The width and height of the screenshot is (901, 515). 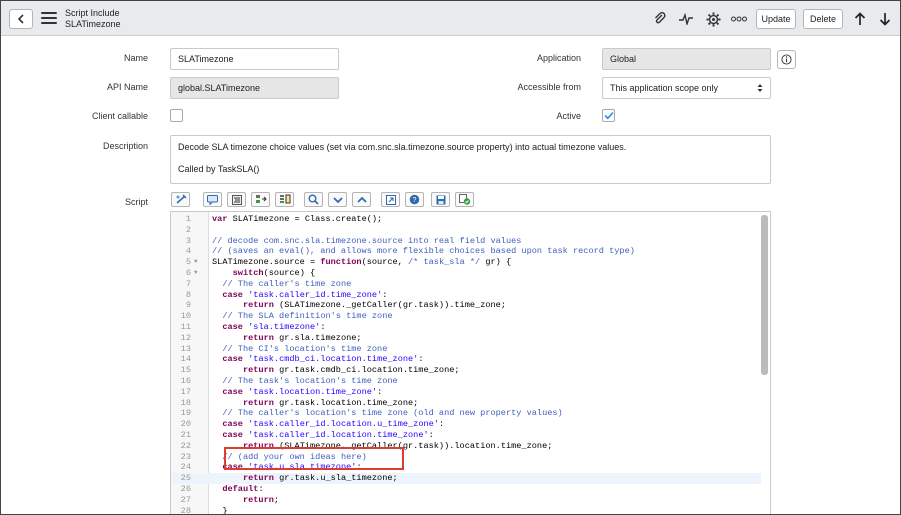 What do you see at coordinates (450, 18) in the screenshot?
I see `form-header: Script Include SLATimezone Update Delete` at bounding box center [450, 18].